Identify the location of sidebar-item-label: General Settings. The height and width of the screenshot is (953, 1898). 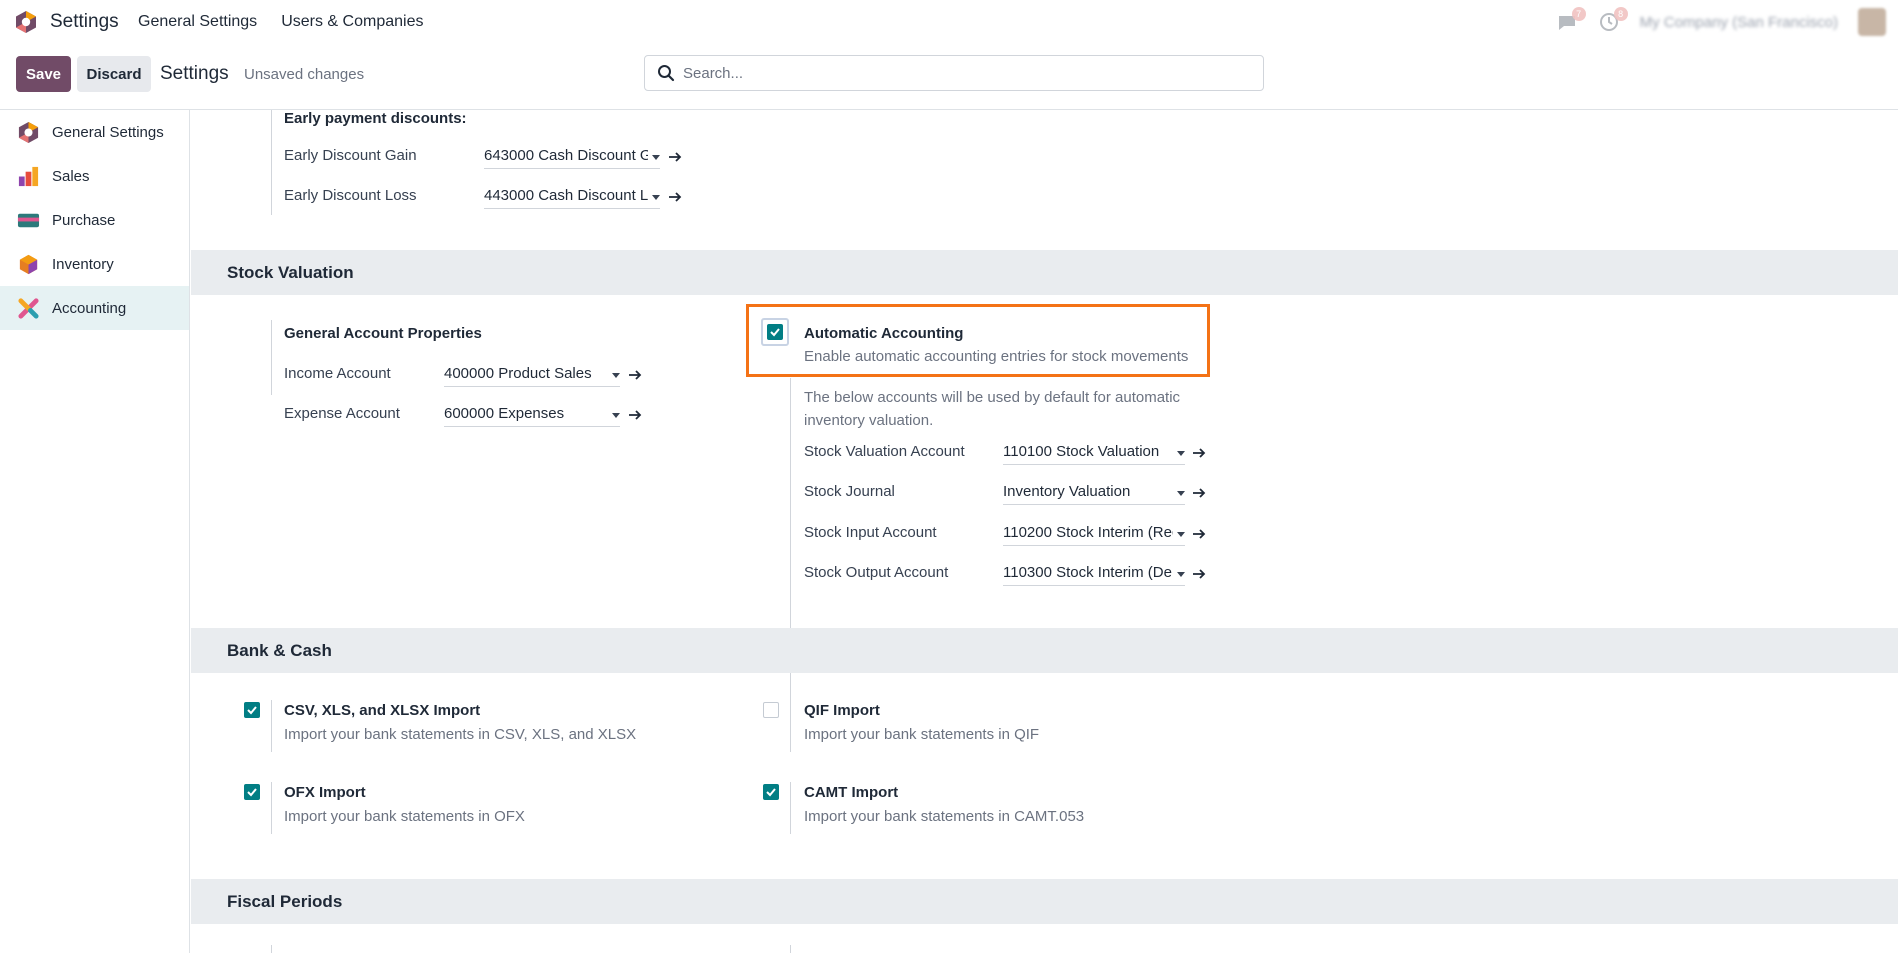
(108, 132).